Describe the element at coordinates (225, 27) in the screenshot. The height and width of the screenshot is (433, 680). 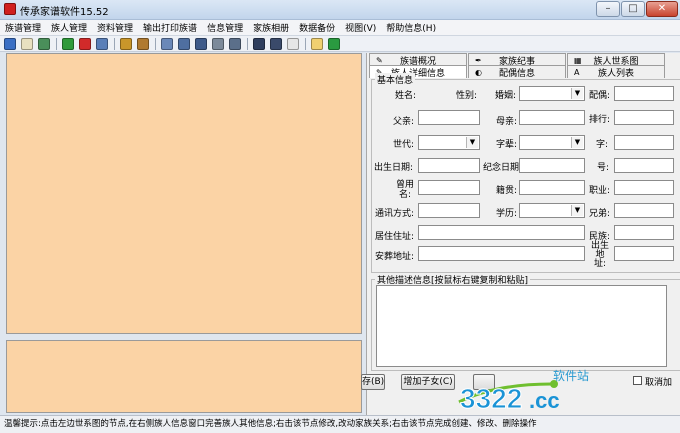
I see `menu-item-4: 信息管理` at that location.